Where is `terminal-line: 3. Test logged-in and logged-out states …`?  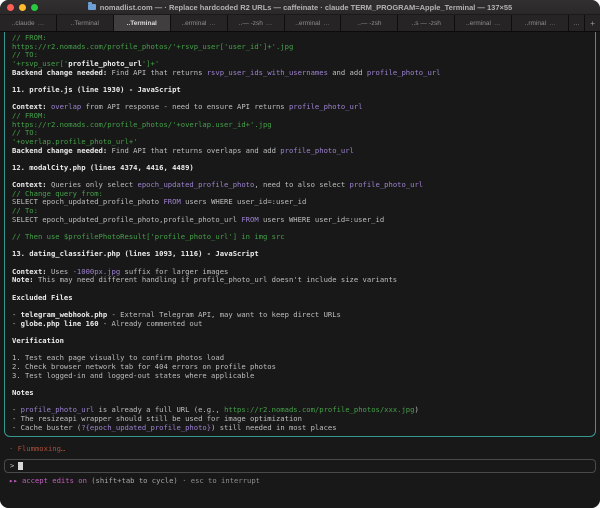 terminal-line: 3. Test logged-in and logged-out states … is located at coordinates (300, 375).